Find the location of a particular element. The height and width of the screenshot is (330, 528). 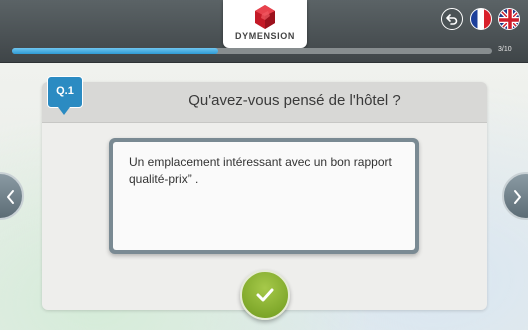

question-header: Qu'avez-vous pensé de l'hôtel ? is located at coordinates (264, 102).